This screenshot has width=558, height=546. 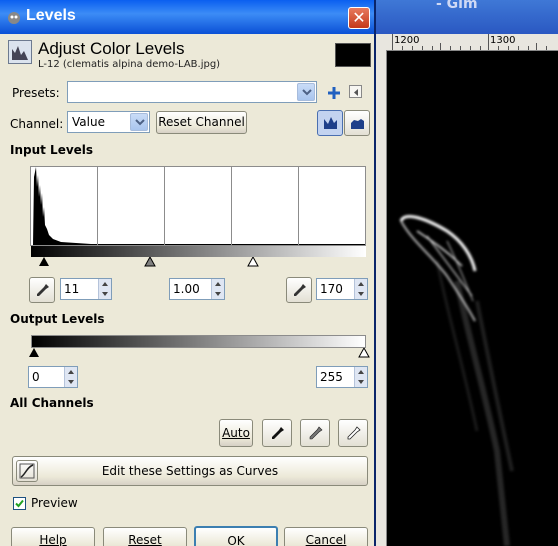 What do you see at coordinates (198, 206) in the screenshot?
I see `histogram` at bounding box center [198, 206].